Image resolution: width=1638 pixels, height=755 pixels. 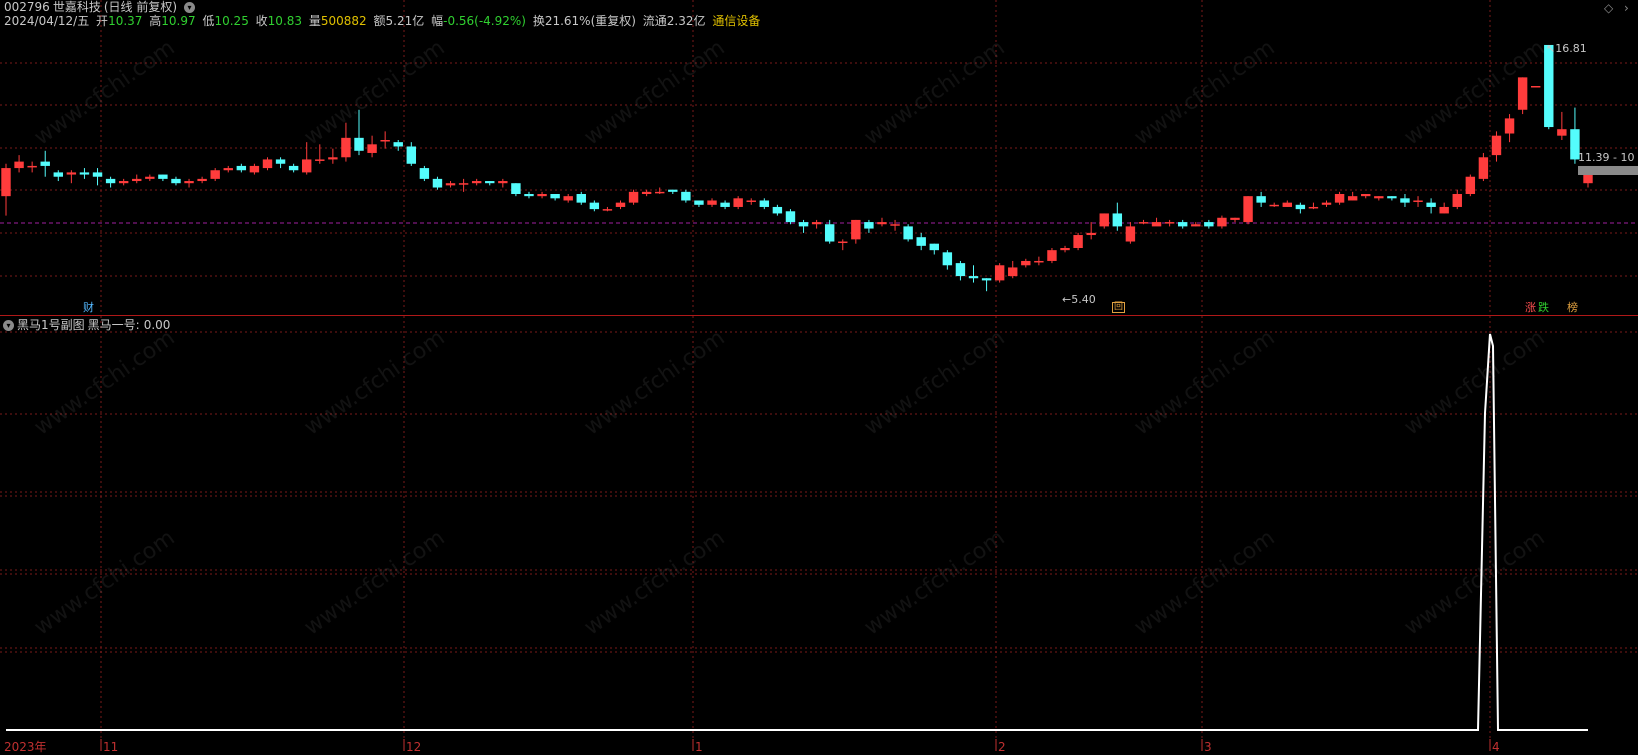 I want to click on time-axis: 2023年 11 12 1 2 3 4, so click(x=819, y=747).